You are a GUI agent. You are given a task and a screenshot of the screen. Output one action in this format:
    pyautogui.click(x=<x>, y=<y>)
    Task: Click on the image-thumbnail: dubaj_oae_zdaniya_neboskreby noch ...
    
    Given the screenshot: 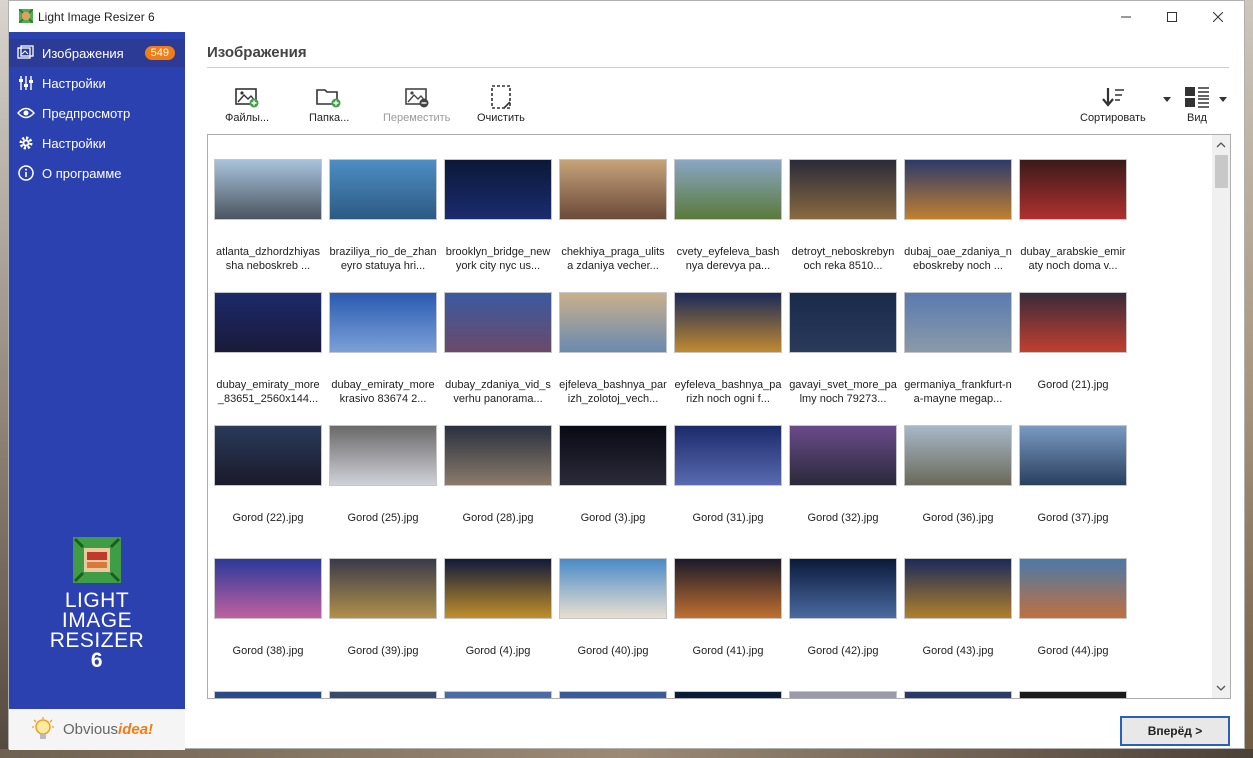 What is the action you would take?
    pyautogui.click(x=958, y=216)
    